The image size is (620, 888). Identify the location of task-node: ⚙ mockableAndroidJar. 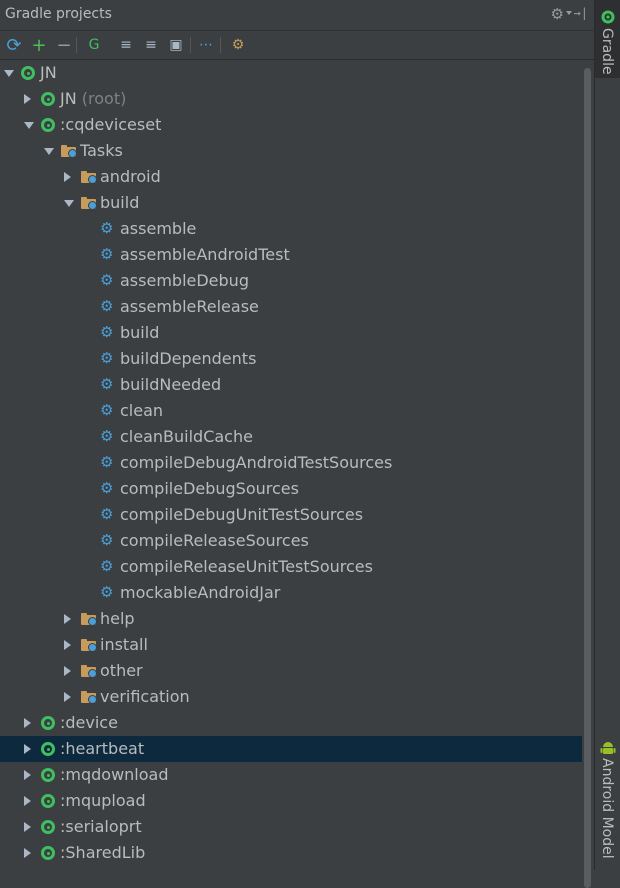
(291, 593).